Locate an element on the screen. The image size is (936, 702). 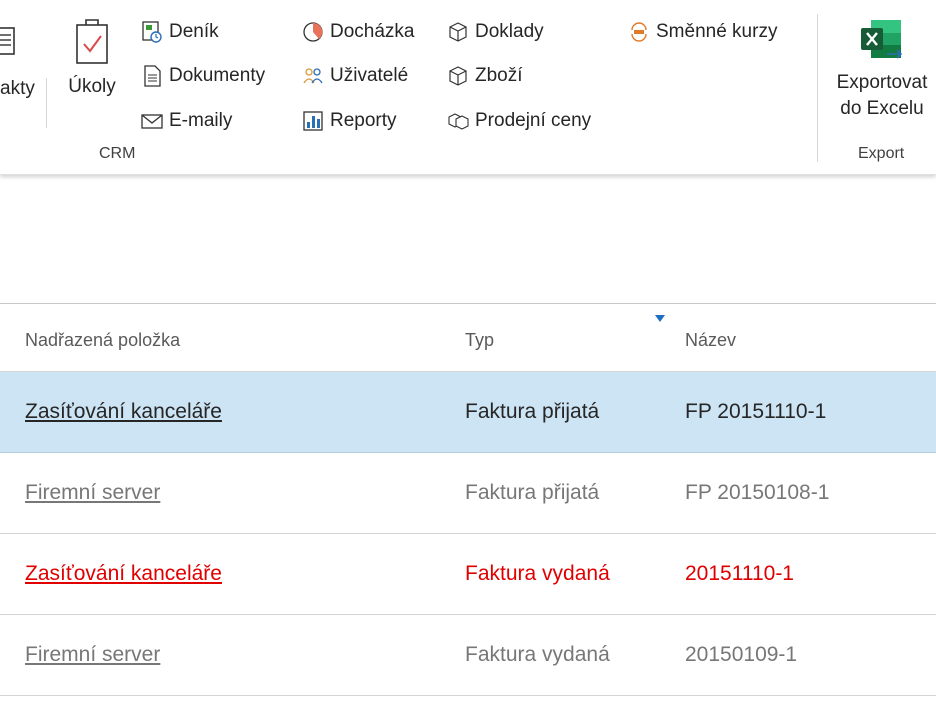
table-row: Firemní server Faktura vydaná 20150109-1 is located at coordinates (468, 655).